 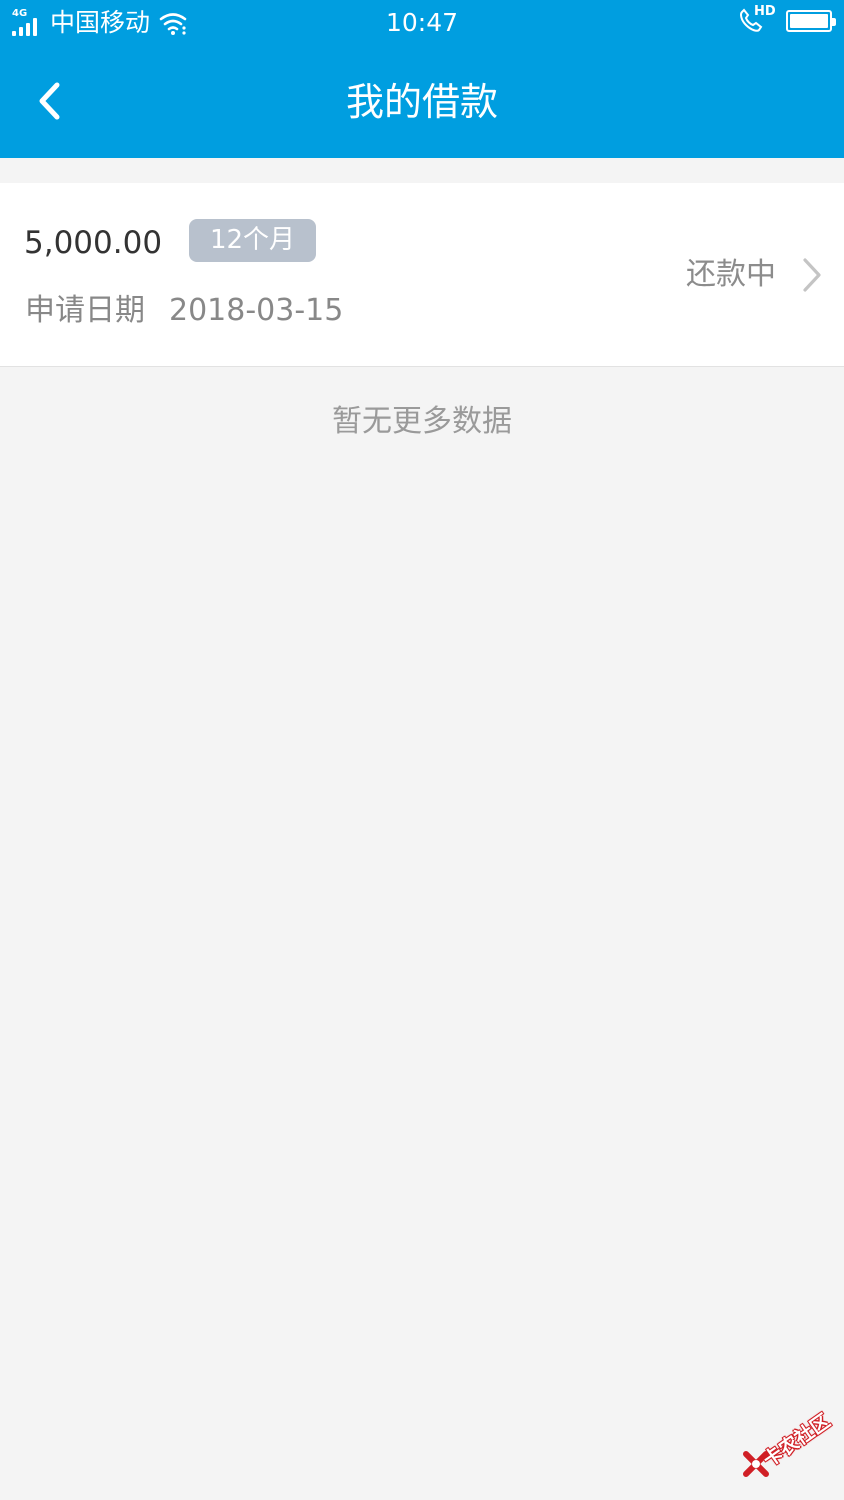 I want to click on loan-list-item: 5,000.00 12个月 申请日期 2018-03-15 还款中, so click(x=422, y=275).